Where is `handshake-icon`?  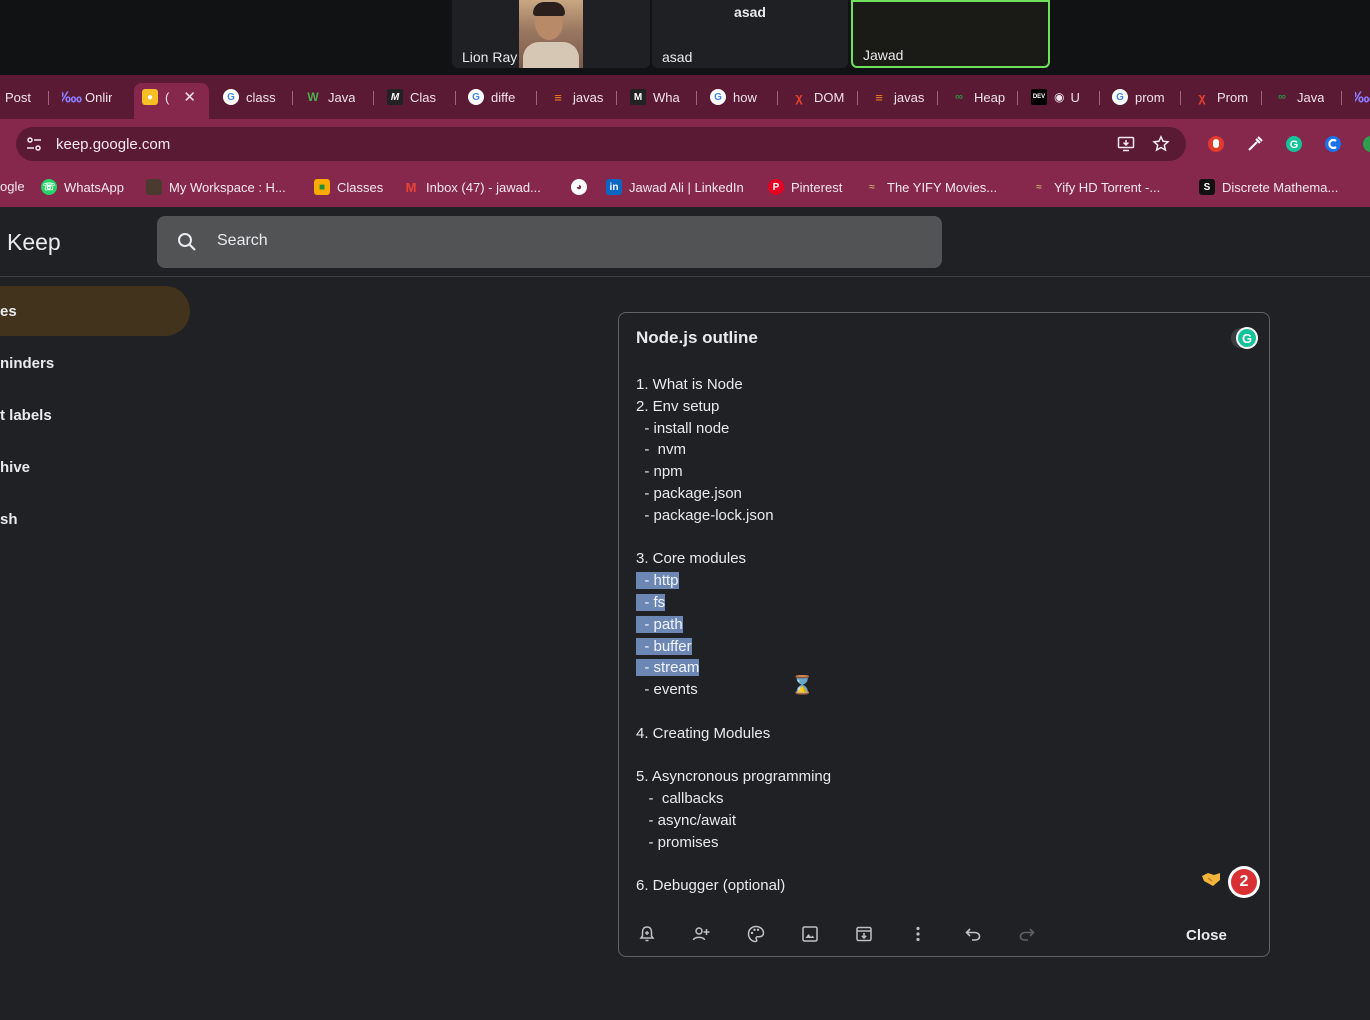 handshake-icon is located at coordinates (1211, 879).